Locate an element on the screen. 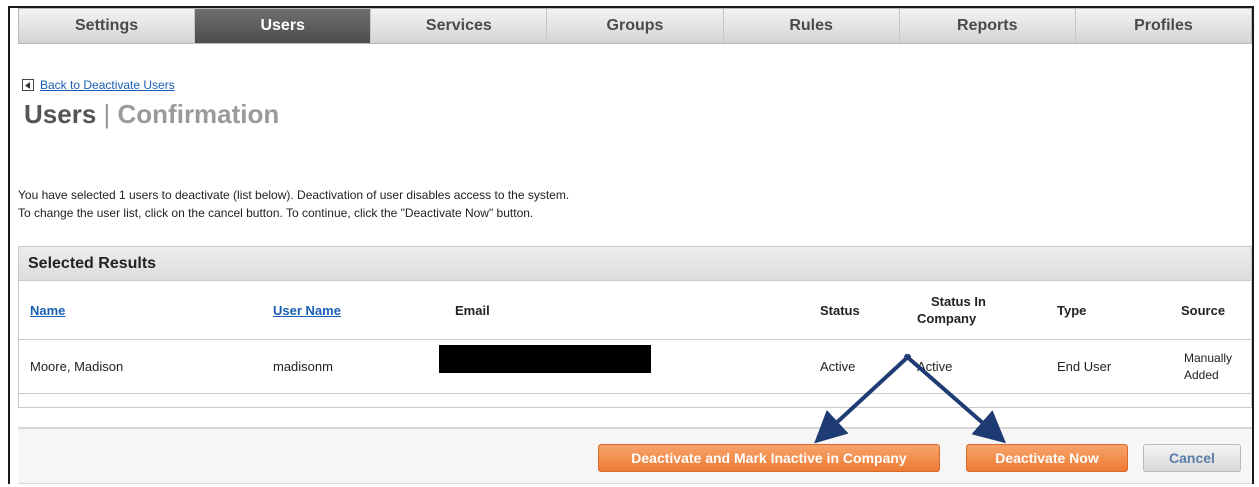 The image size is (1259, 487). page-title: Users | Confirmation is located at coordinates (151, 114).